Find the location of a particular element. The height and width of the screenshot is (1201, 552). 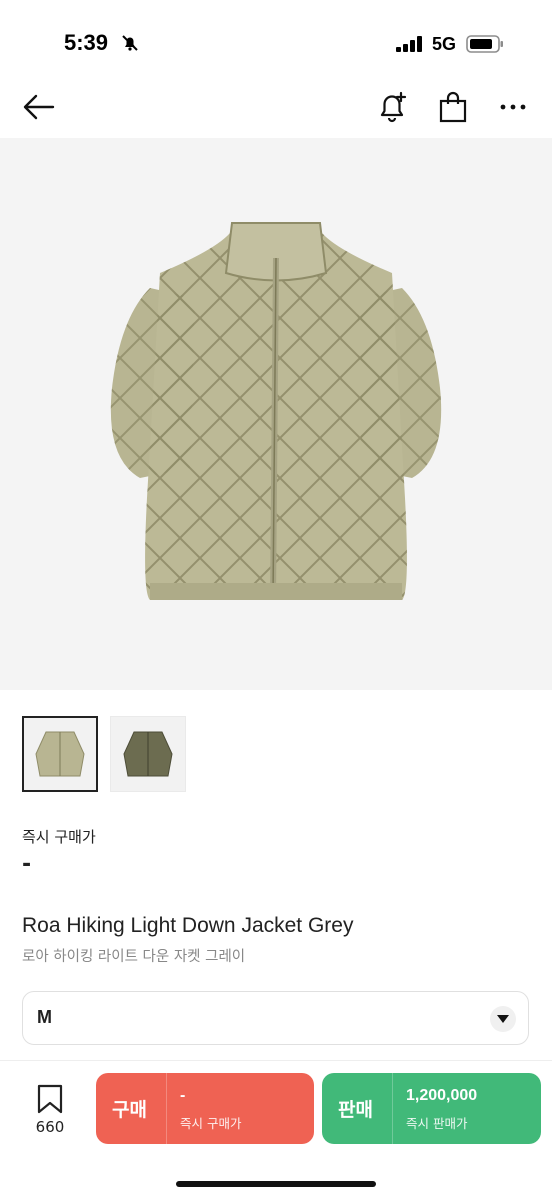

sell-price: 1,200,000 is located at coordinates (442, 1095).